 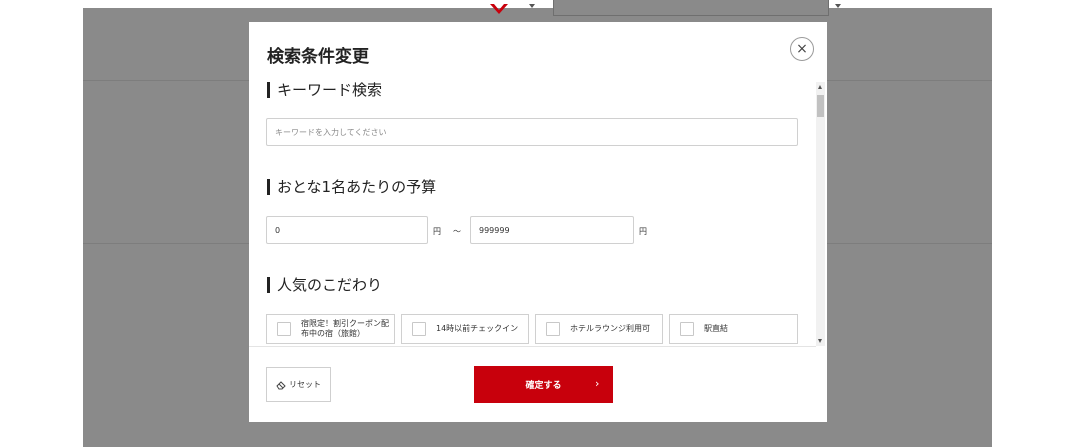 I want to click on option-hotel-lounge: ホテルラウンジ利用可, so click(x=599, y=329).